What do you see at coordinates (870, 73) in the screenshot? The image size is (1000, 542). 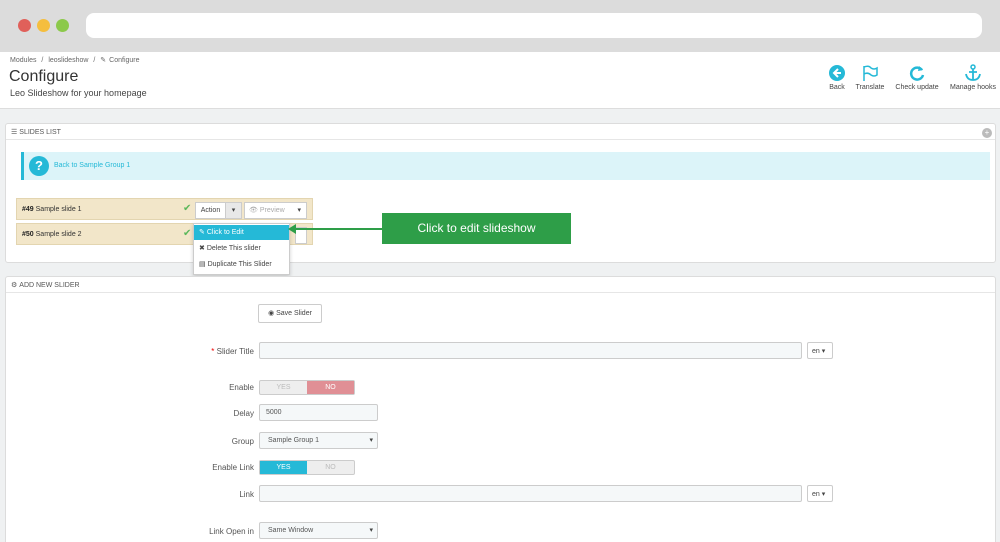 I see `flag-icon` at bounding box center [870, 73].